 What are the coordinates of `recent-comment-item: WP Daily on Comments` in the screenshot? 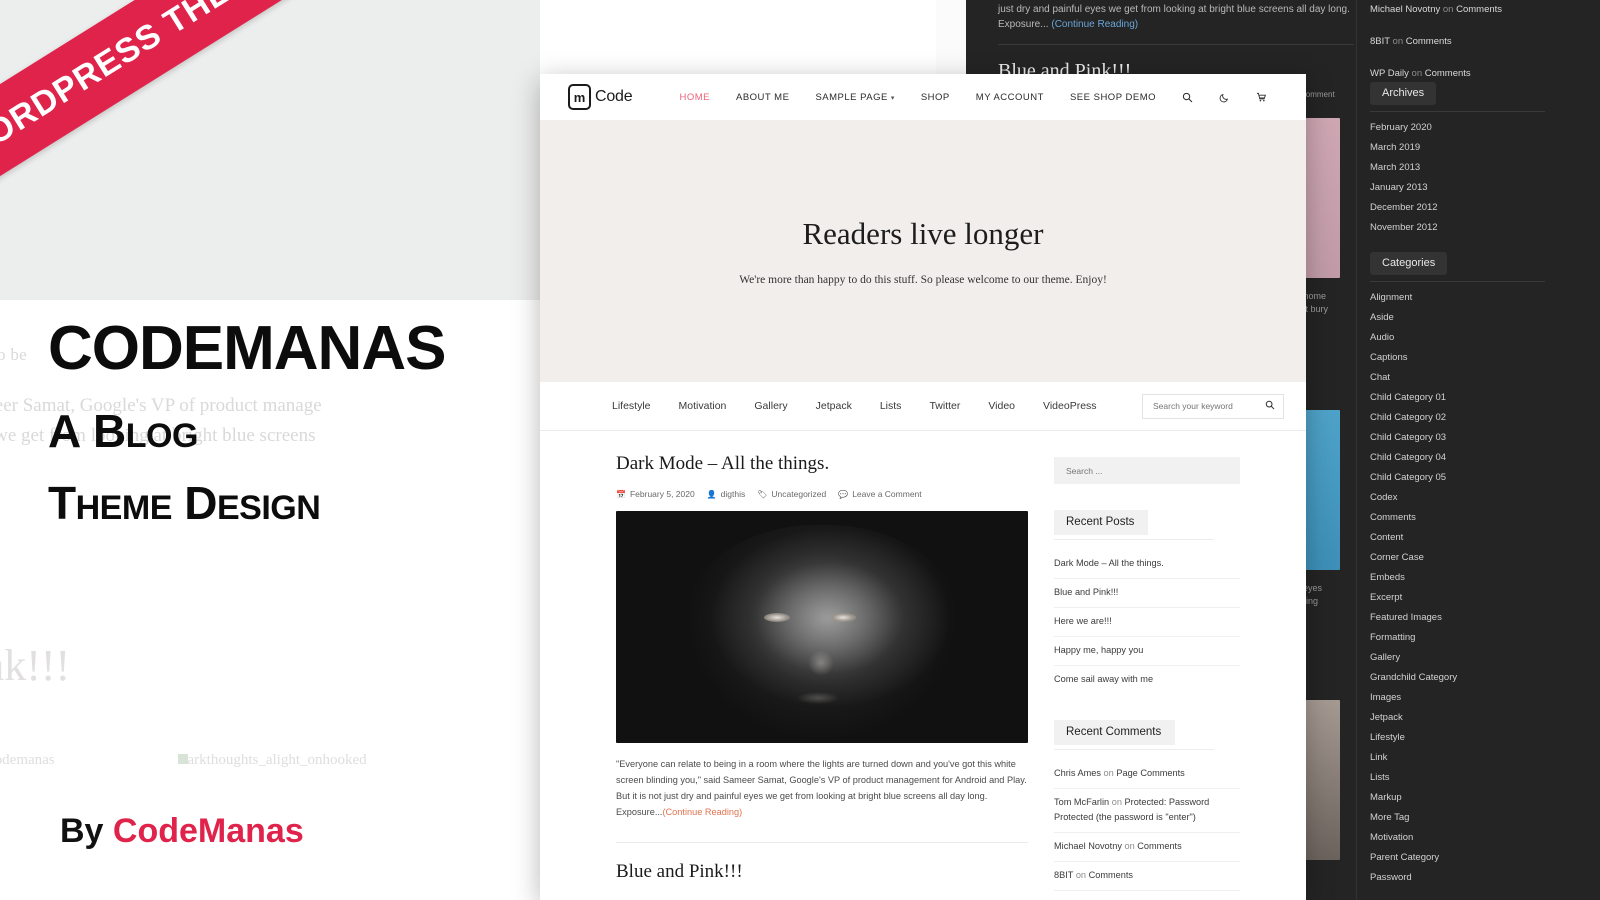 It's located at (1147, 895).